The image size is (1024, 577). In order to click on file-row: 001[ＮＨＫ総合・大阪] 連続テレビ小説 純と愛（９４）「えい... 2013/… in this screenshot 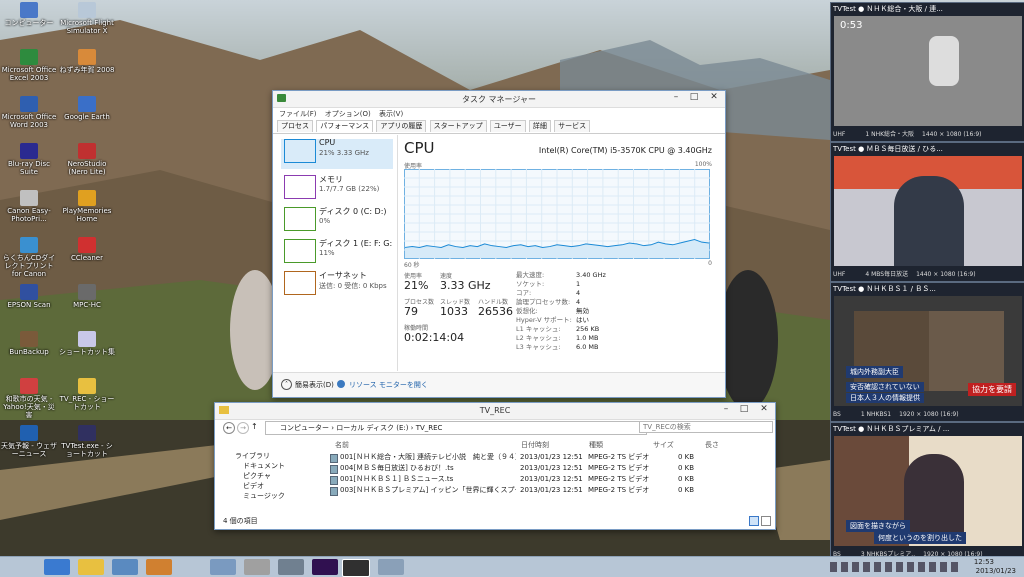, I will do `click(544, 457)`.